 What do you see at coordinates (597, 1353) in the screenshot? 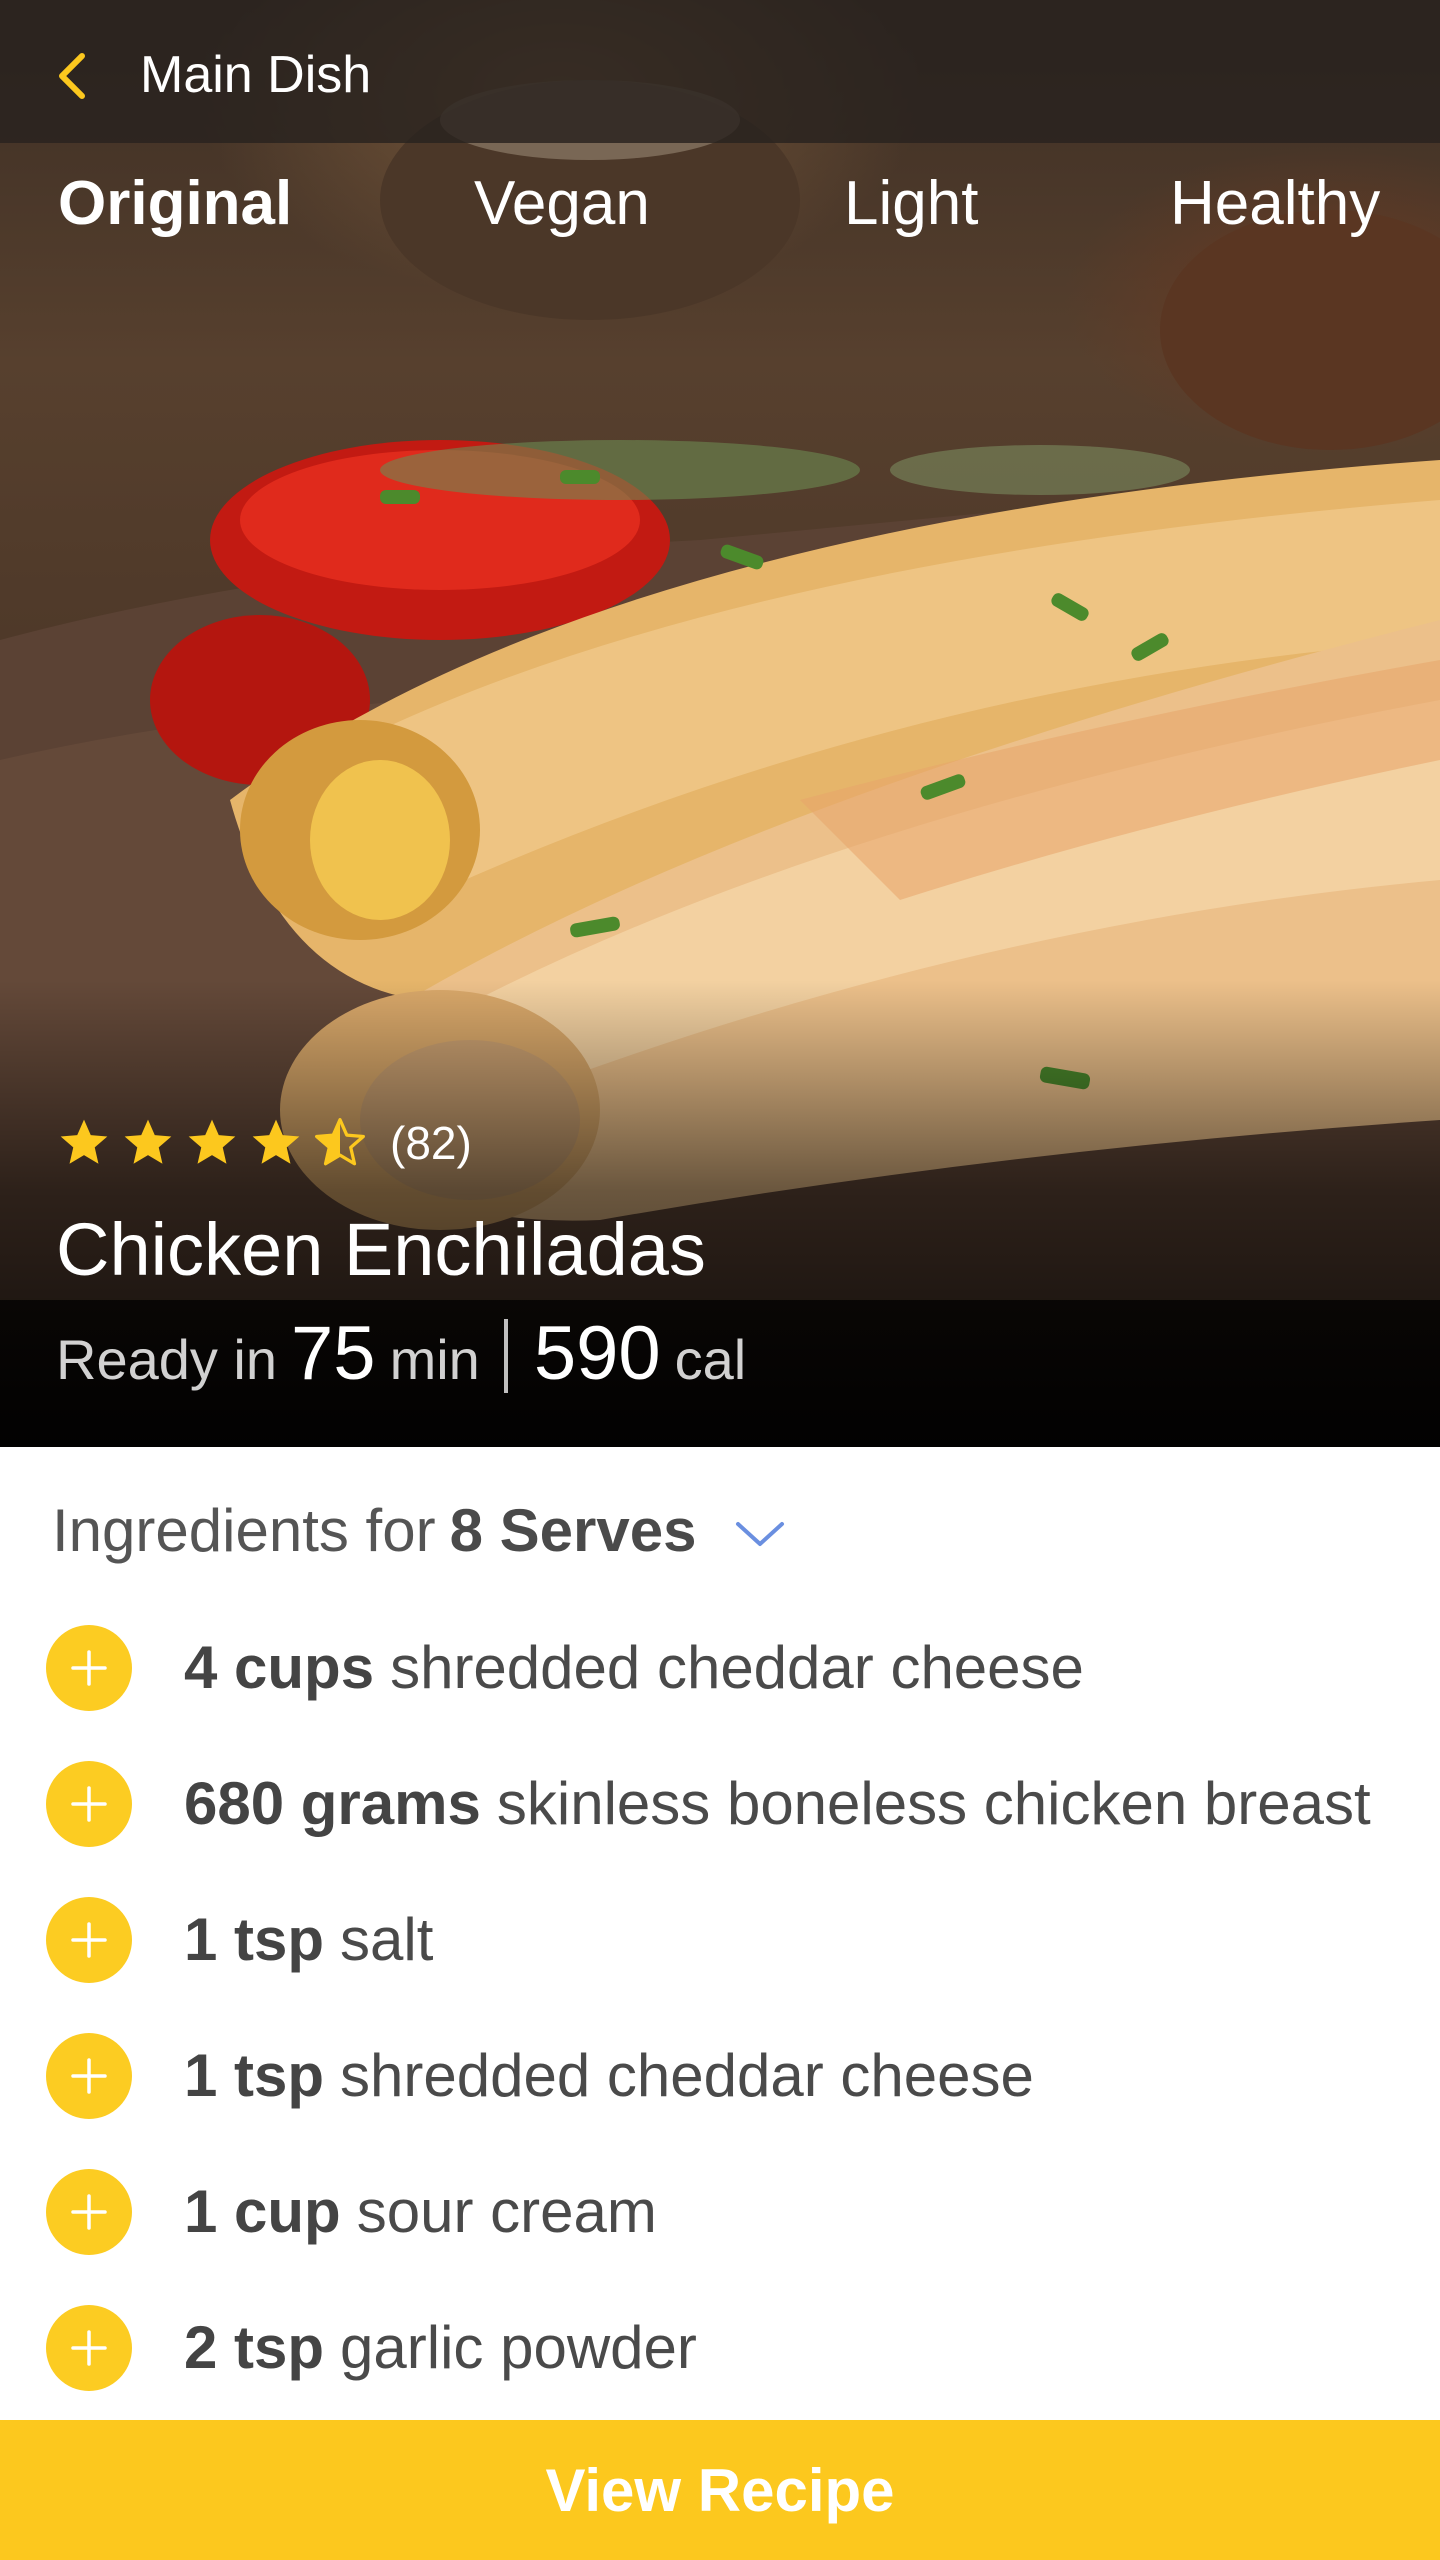
I see `calories-value: 590` at bounding box center [597, 1353].